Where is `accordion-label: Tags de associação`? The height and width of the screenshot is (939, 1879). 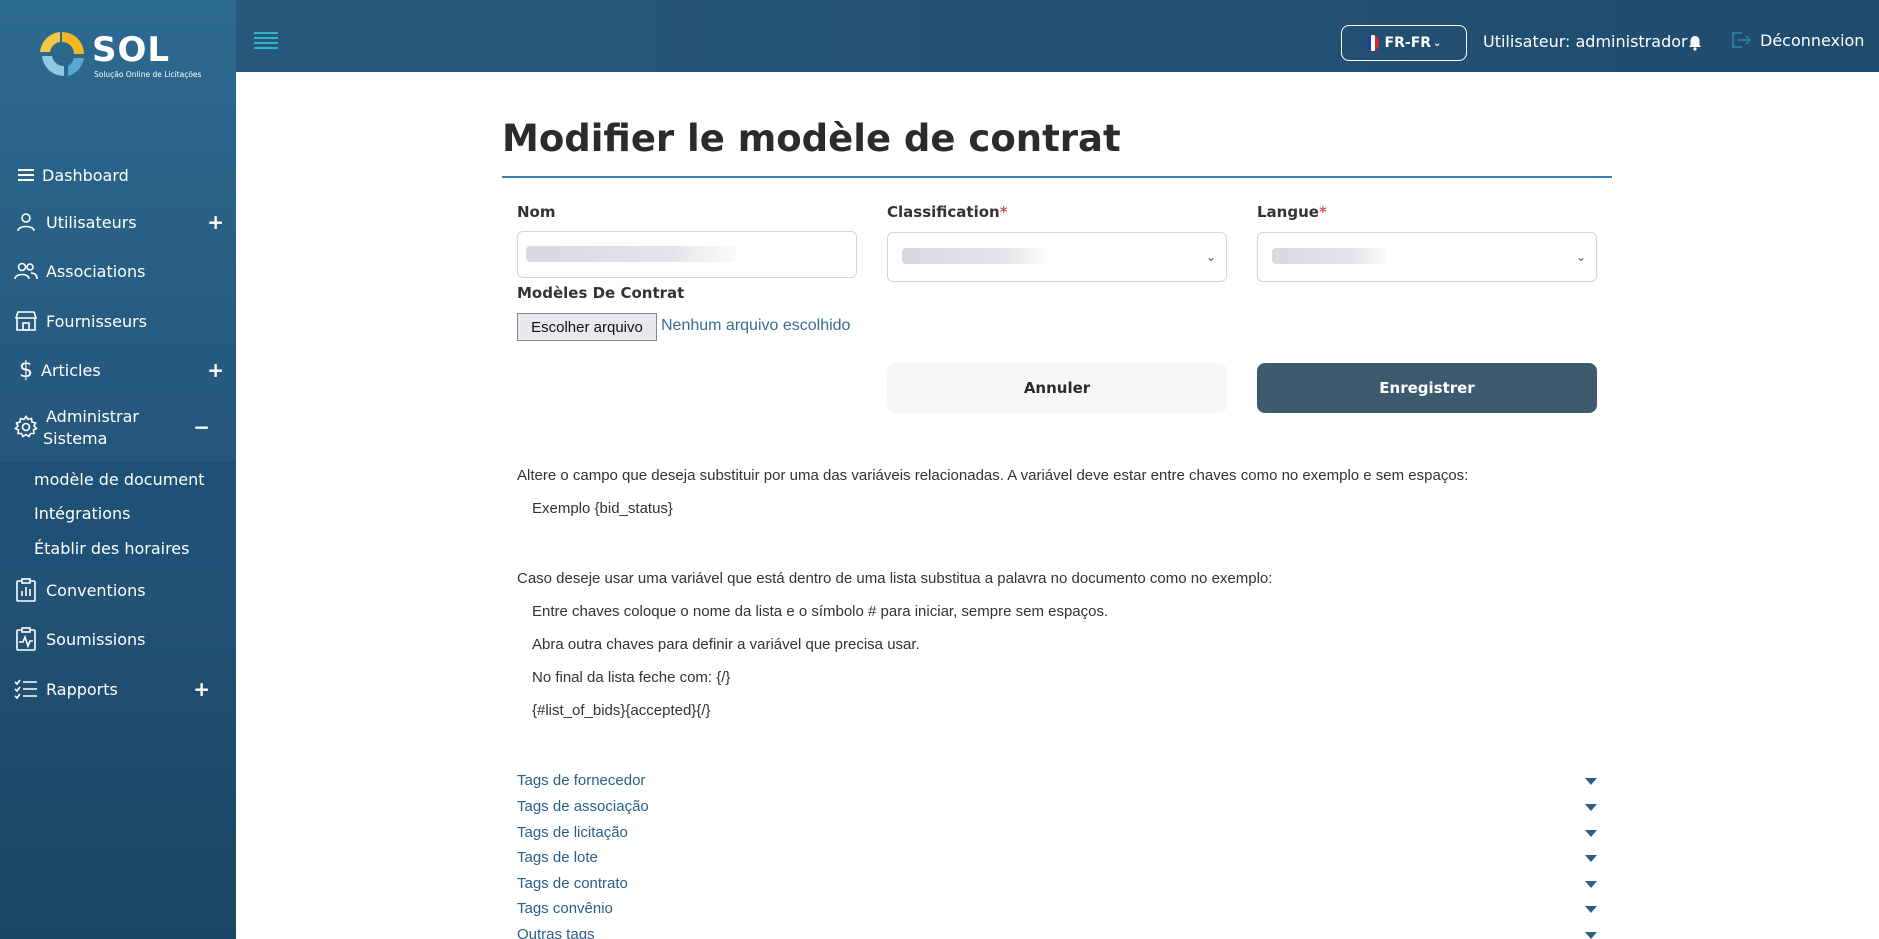
accordion-label: Tags de associação is located at coordinates (583, 806).